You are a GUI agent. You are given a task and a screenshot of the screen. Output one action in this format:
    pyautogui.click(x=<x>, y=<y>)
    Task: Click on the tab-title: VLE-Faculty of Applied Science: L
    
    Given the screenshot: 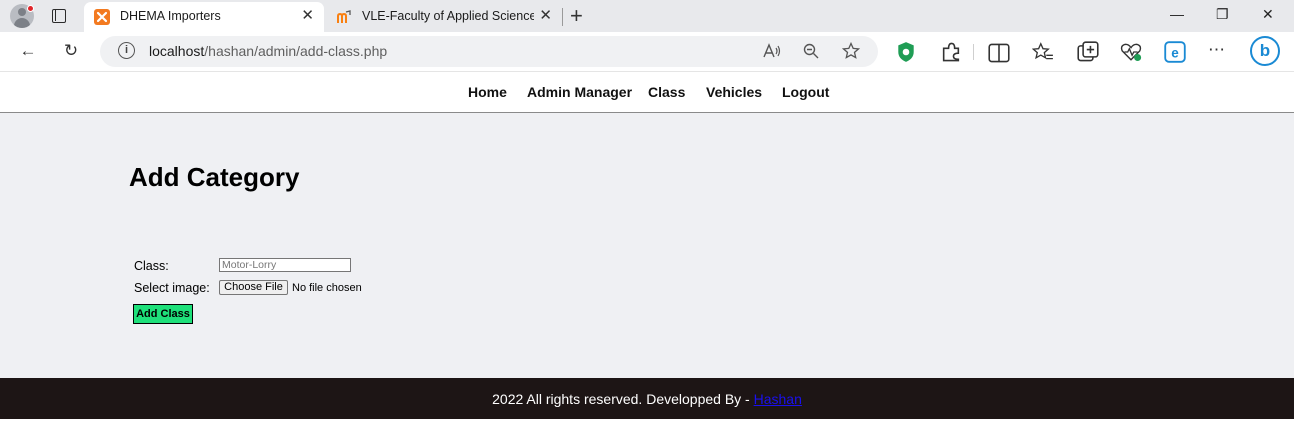 What is the action you would take?
    pyautogui.click(x=448, y=16)
    